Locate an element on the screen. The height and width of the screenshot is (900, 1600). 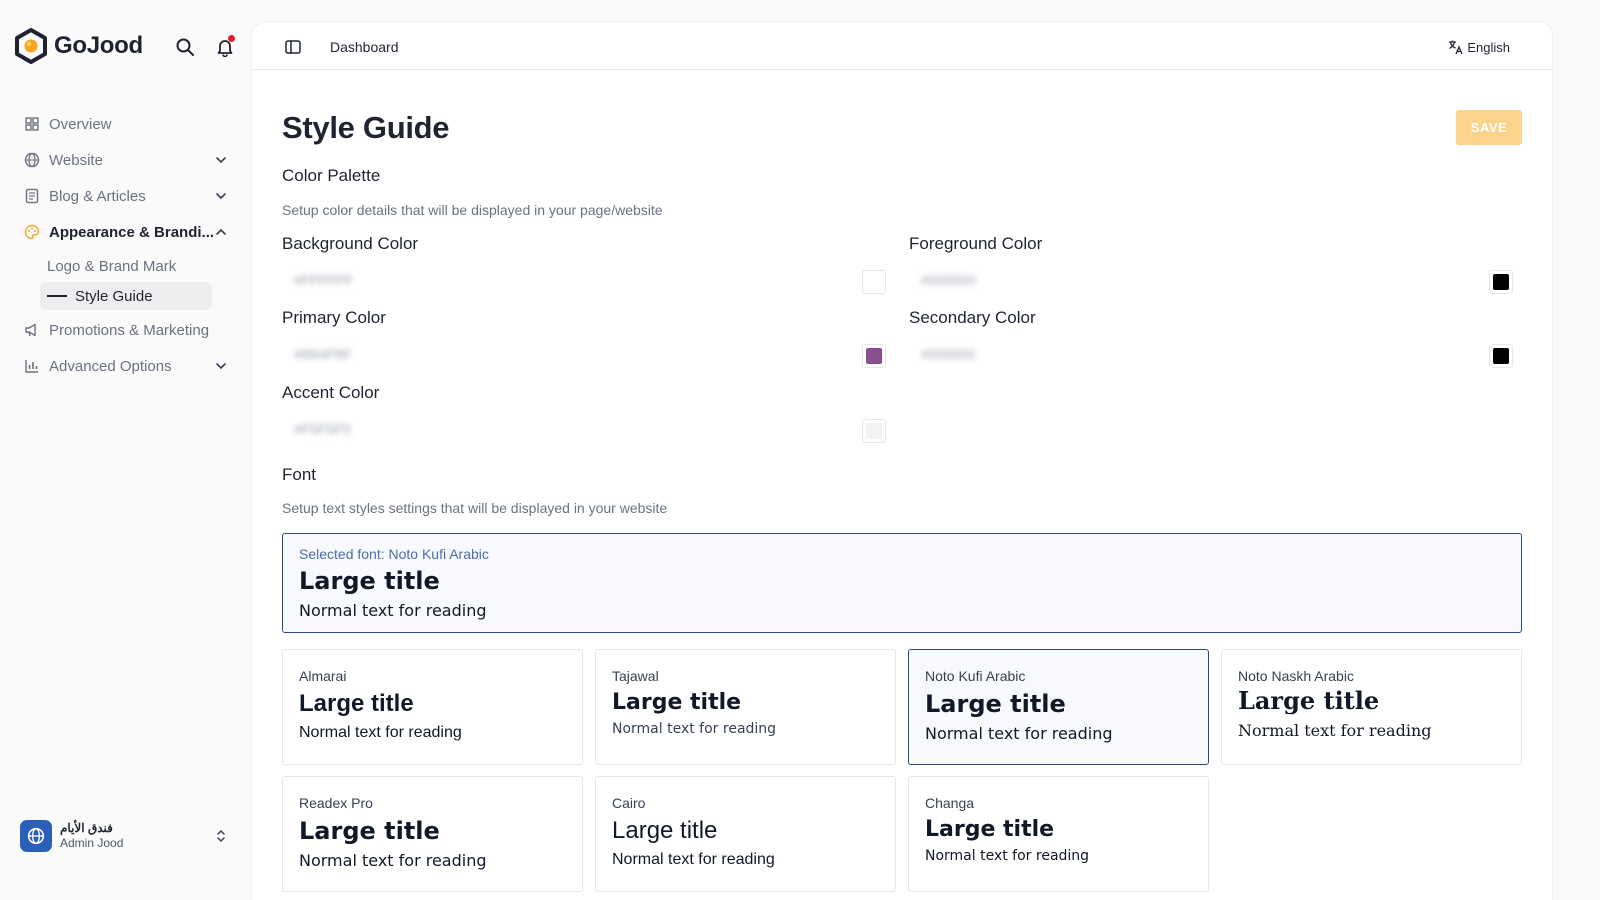
sidebar-item-style-guide: Style Guide is located at coordinates (126, 296).